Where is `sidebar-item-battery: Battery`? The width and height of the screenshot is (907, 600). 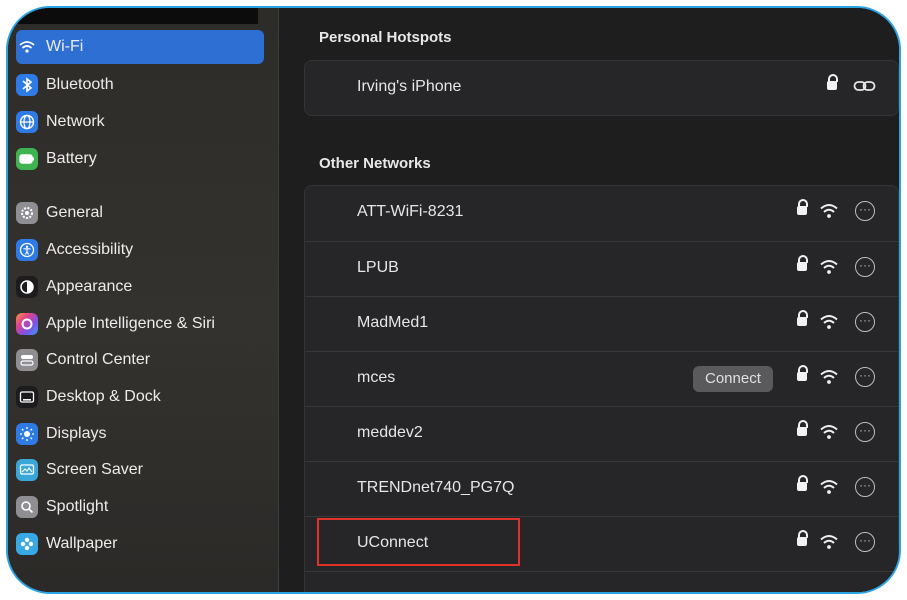
sidebar-item-battery: Battery is located at coordinates (56, 159).